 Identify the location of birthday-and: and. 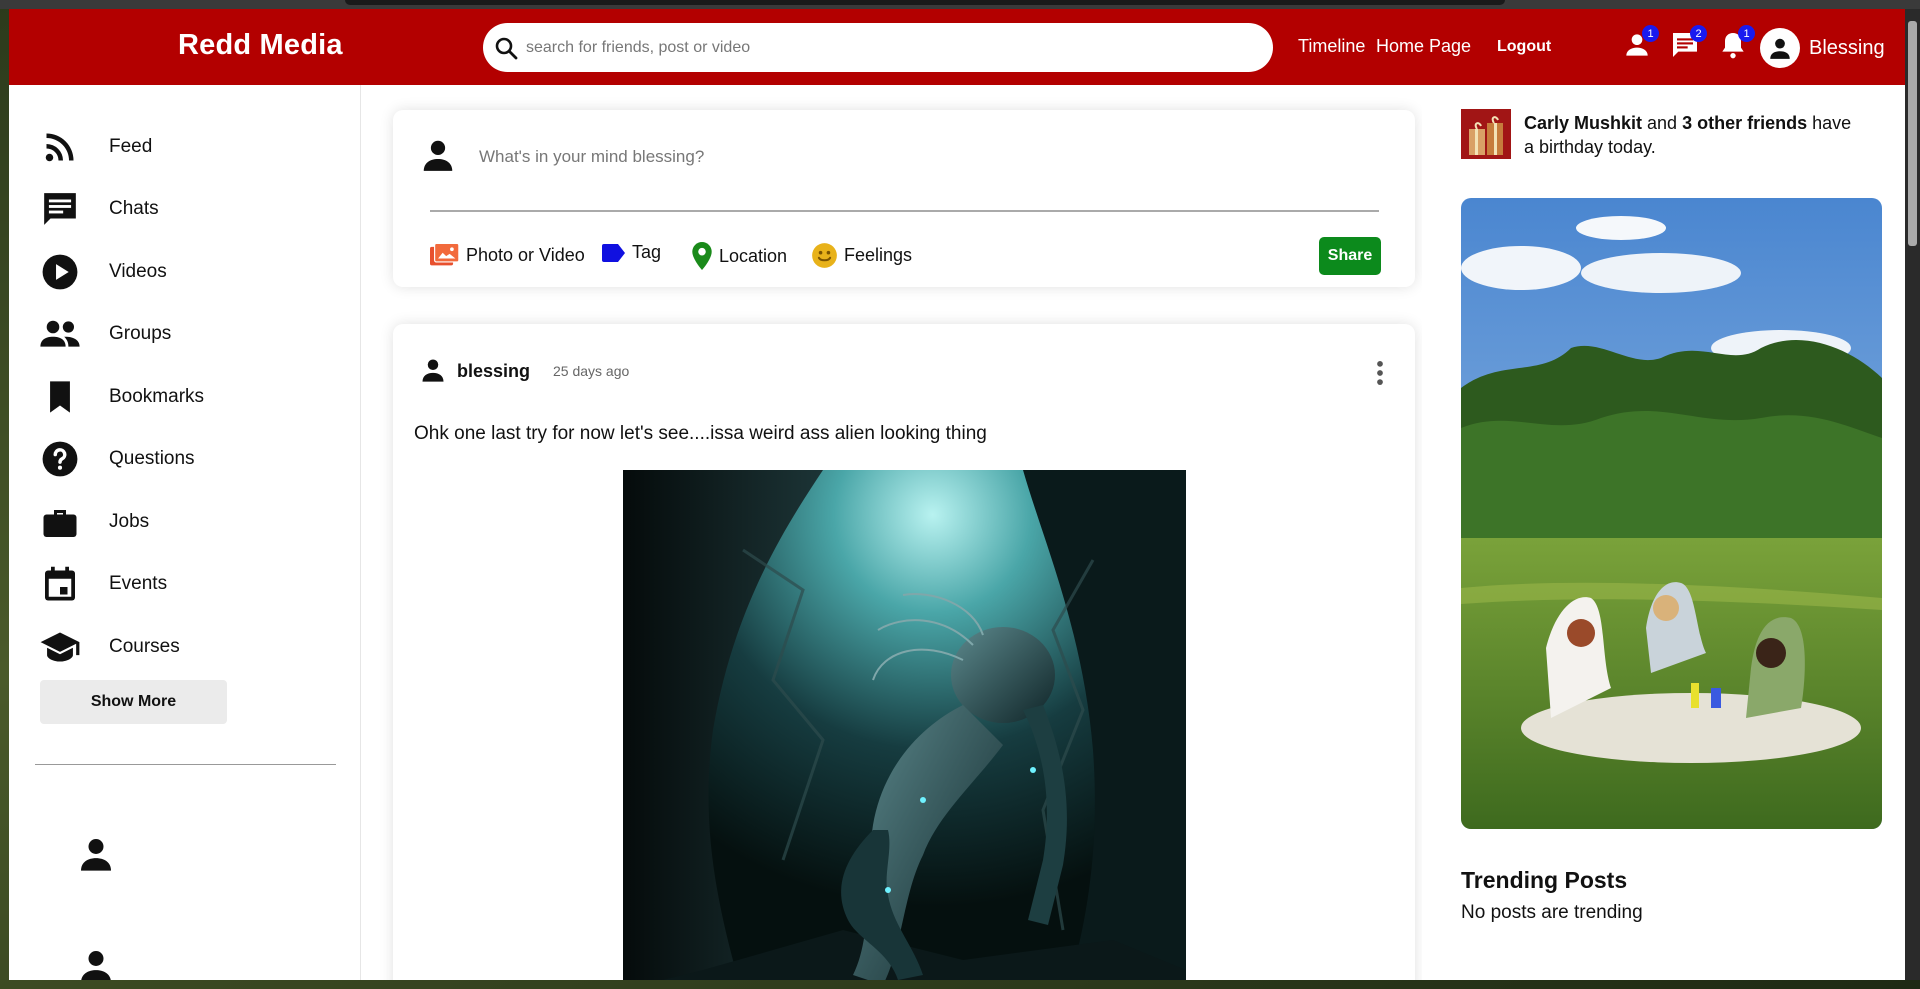
(1662, 123).